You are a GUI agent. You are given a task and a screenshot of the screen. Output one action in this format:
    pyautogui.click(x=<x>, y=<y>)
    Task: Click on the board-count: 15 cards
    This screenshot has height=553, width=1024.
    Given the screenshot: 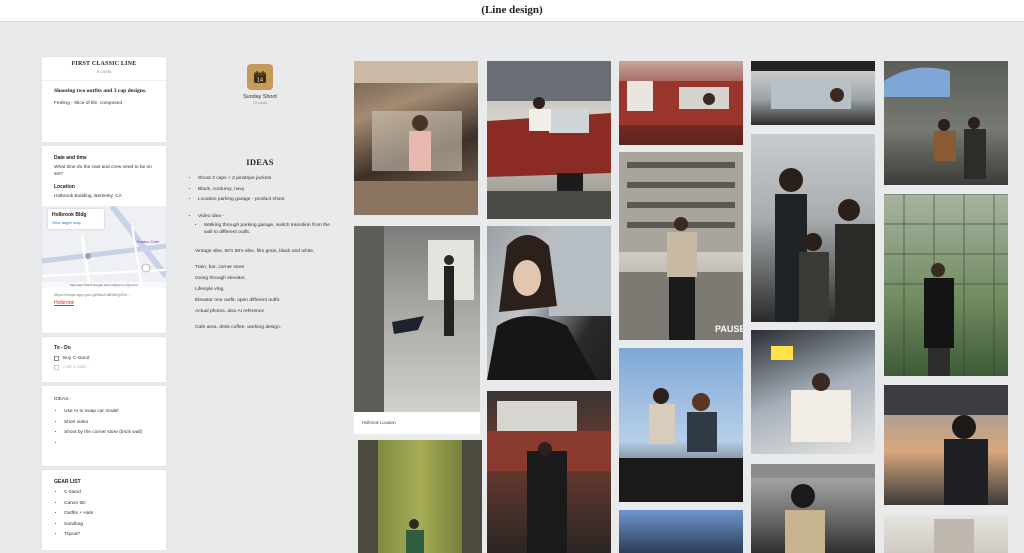 What is the action you would take?
    pyautogui.click(x=260, y=103)
    